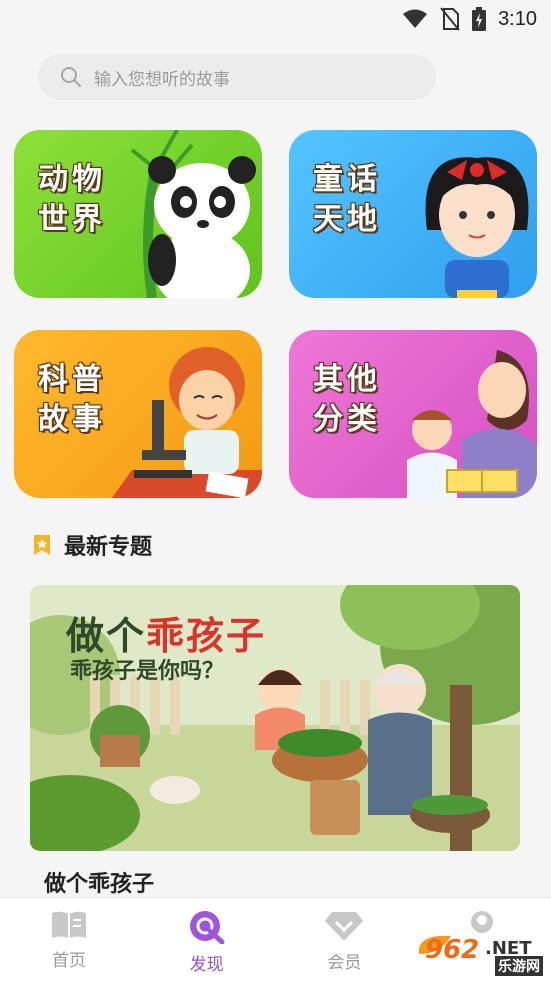 The width and height of the screenshot is (551, 981). Describe the element at coordinates (42, 545) in the screenshot. I see `bookmark-star-icon` at that location.